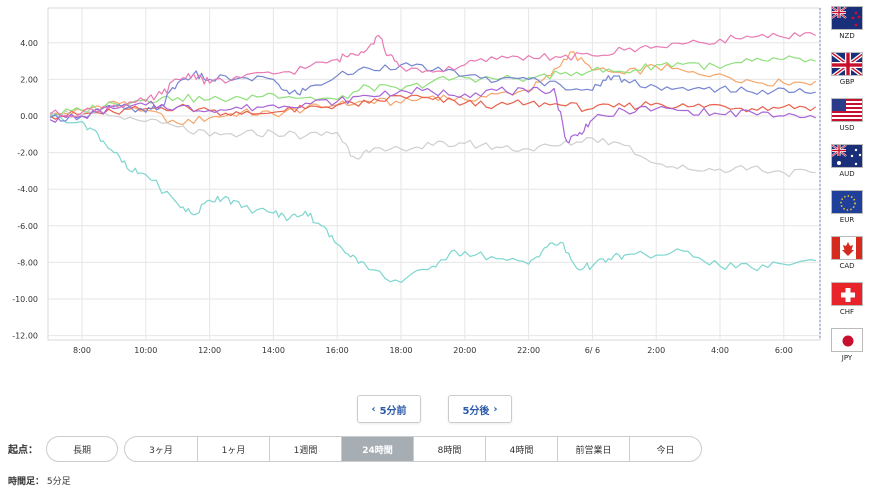 Image resolution: width=872 pixels, height=493 pixels. What do you see at coordinates (847, 266) in the screenshot?
I see `flag-label: CAD` at bounding box center [847, 266].